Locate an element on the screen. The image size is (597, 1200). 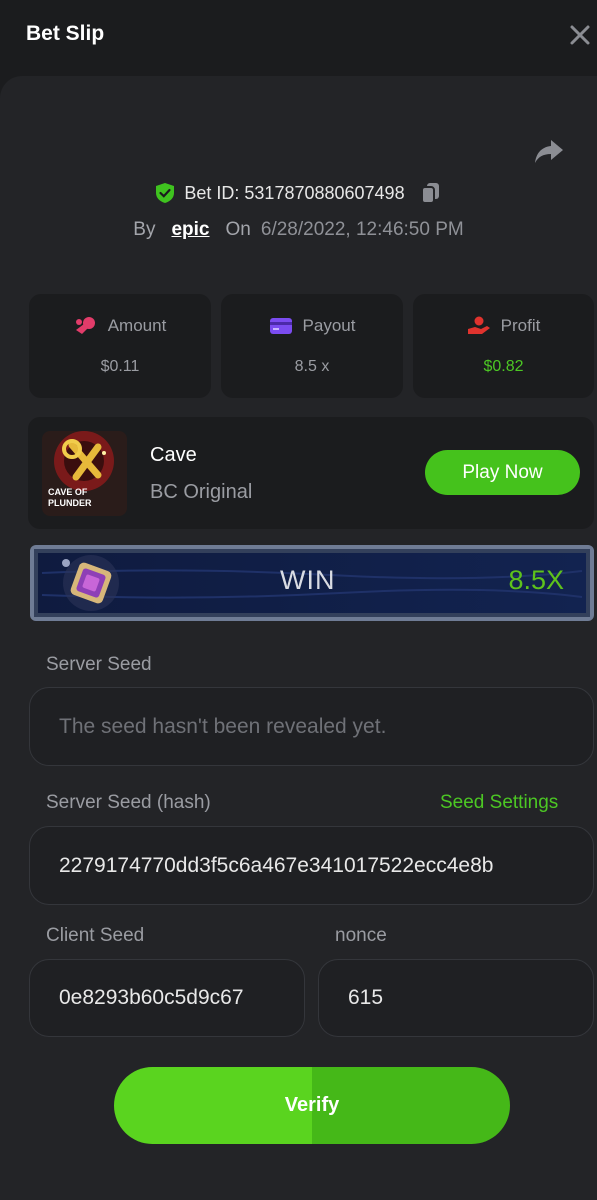
game-name: Cave is located at coordinates (173, 455).